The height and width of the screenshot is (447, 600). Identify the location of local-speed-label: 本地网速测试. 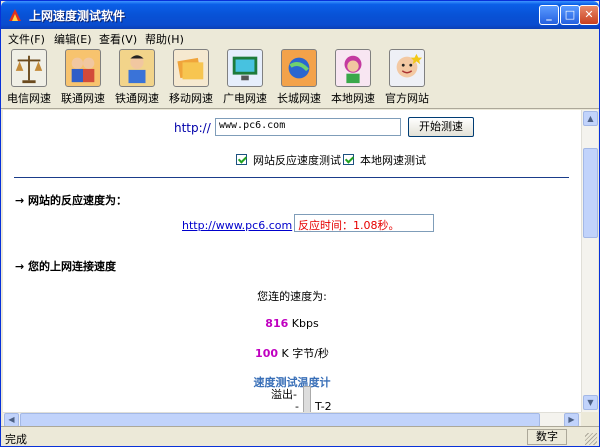
(393, 160).